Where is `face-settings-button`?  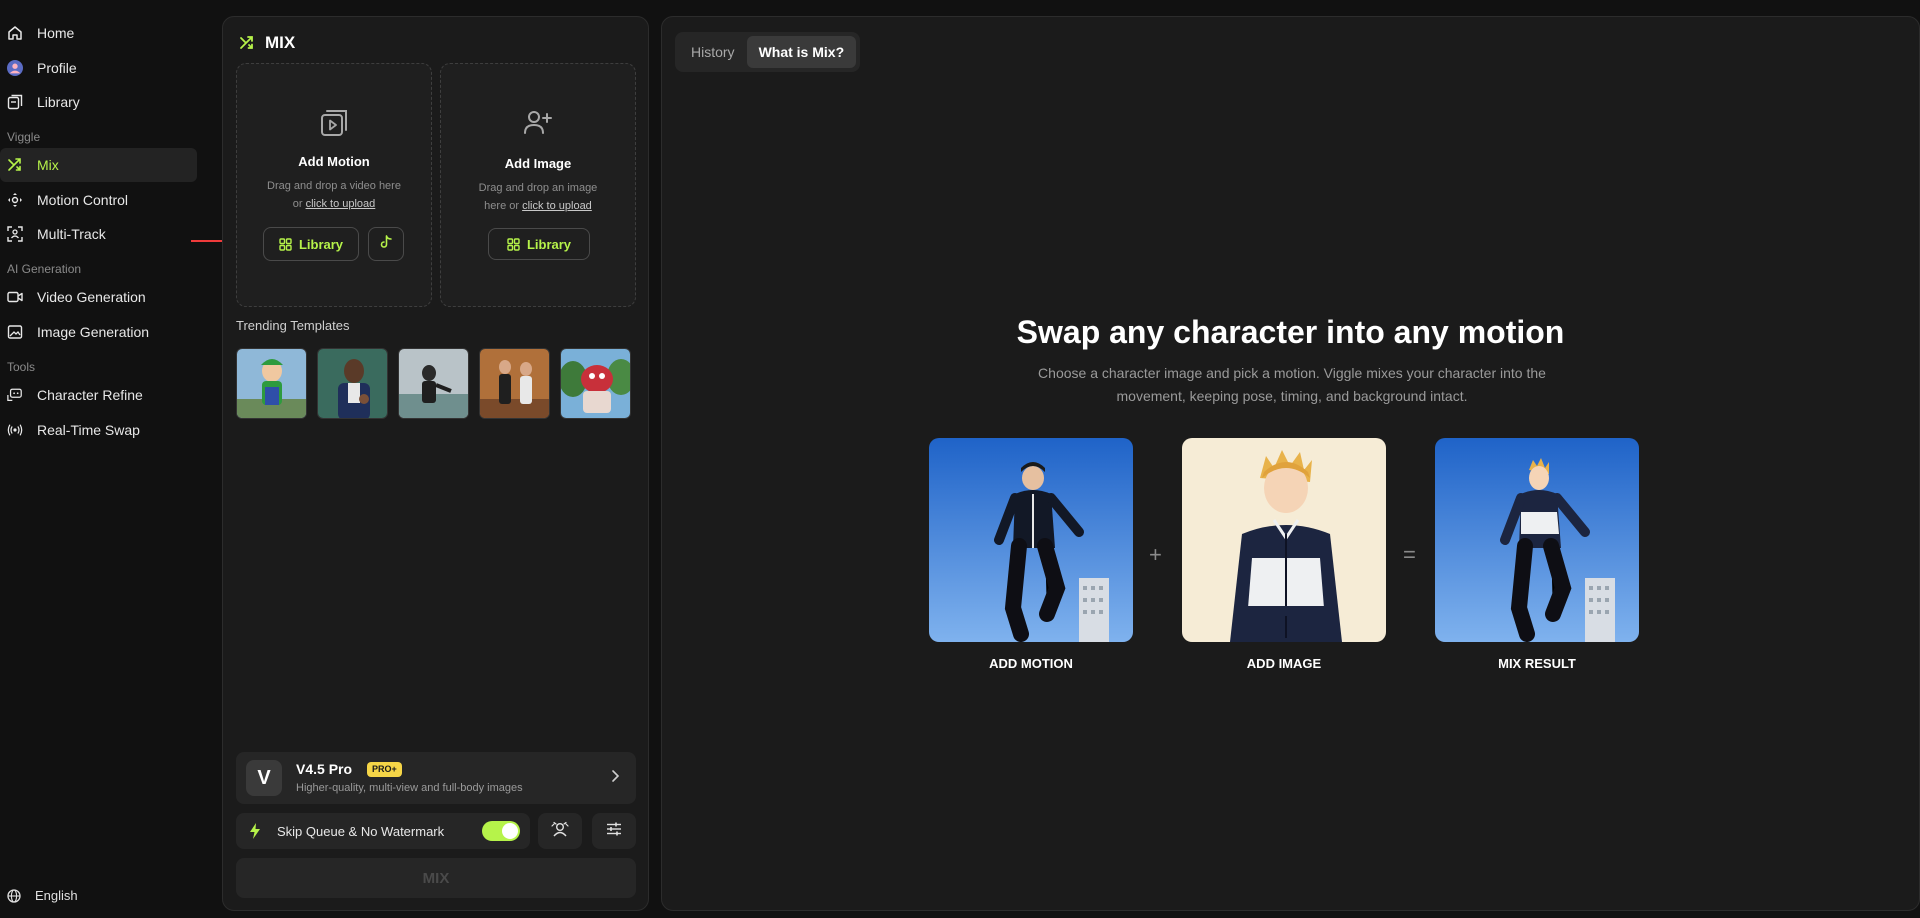 face-settings-button is located at coordinates (560, 831).